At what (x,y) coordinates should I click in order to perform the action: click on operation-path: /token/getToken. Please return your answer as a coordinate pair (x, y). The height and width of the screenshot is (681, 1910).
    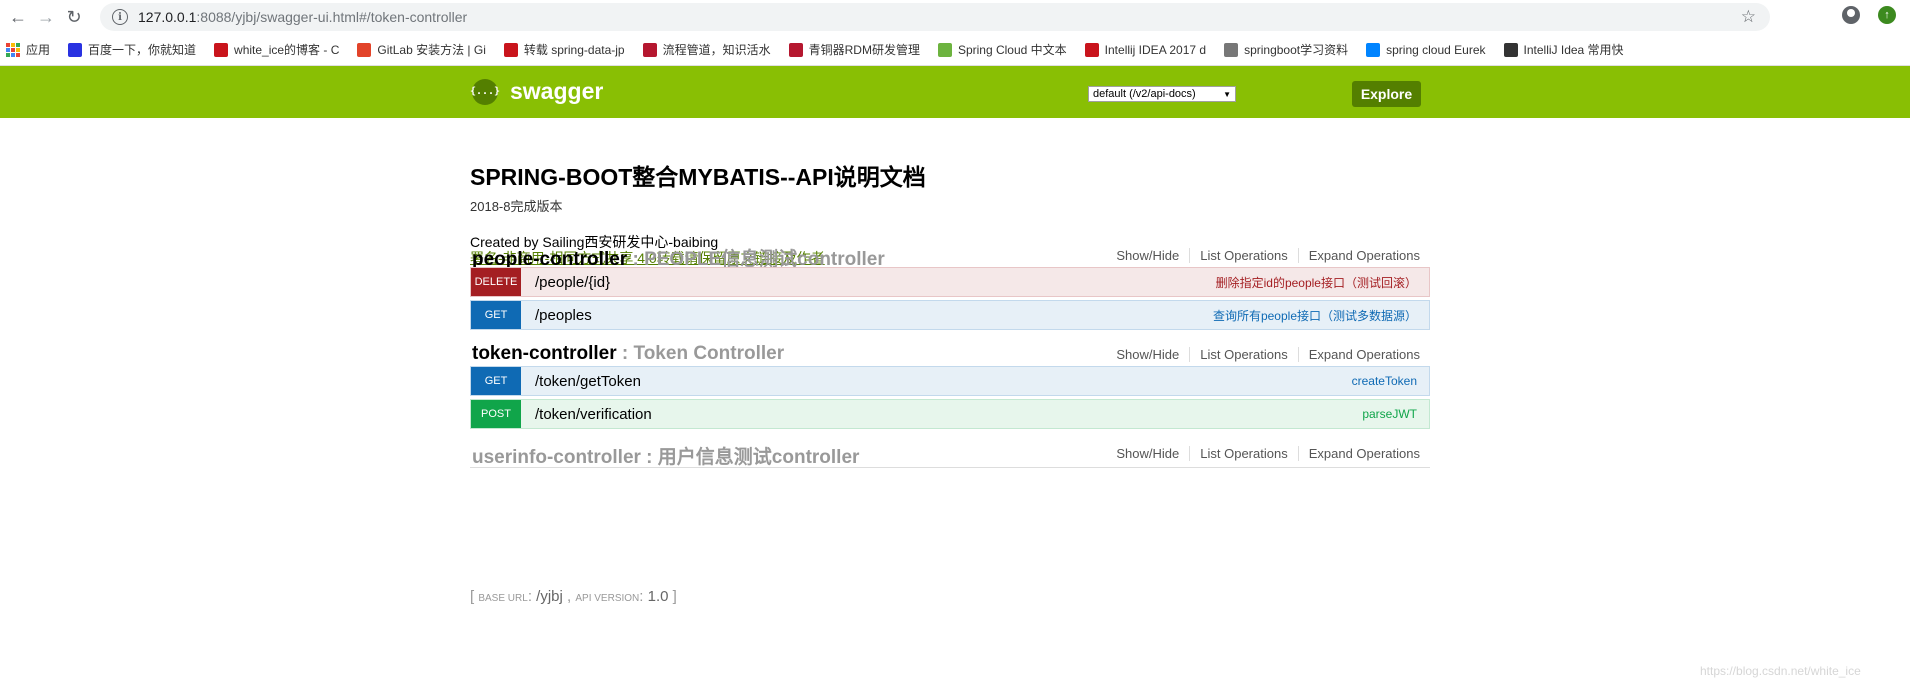
    Looking at the image, I should click on (588, 381).